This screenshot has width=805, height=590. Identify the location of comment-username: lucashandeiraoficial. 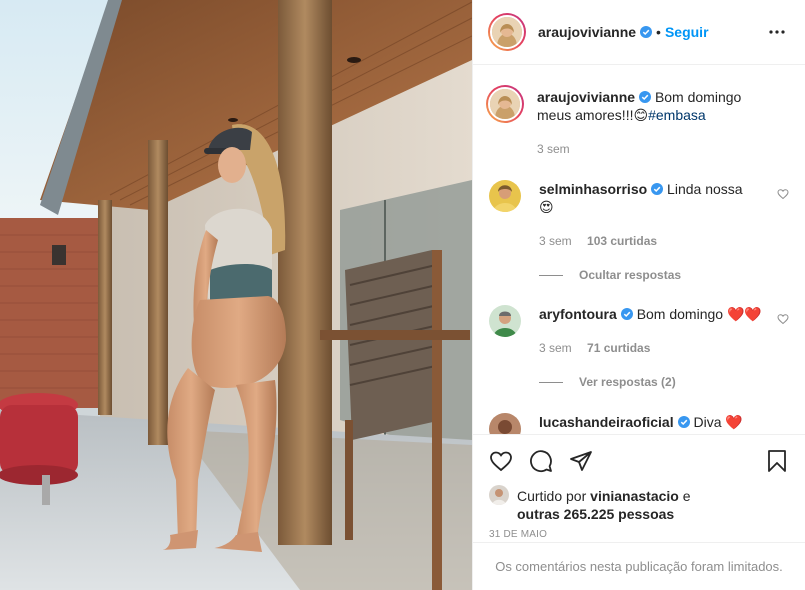
(606, 422).